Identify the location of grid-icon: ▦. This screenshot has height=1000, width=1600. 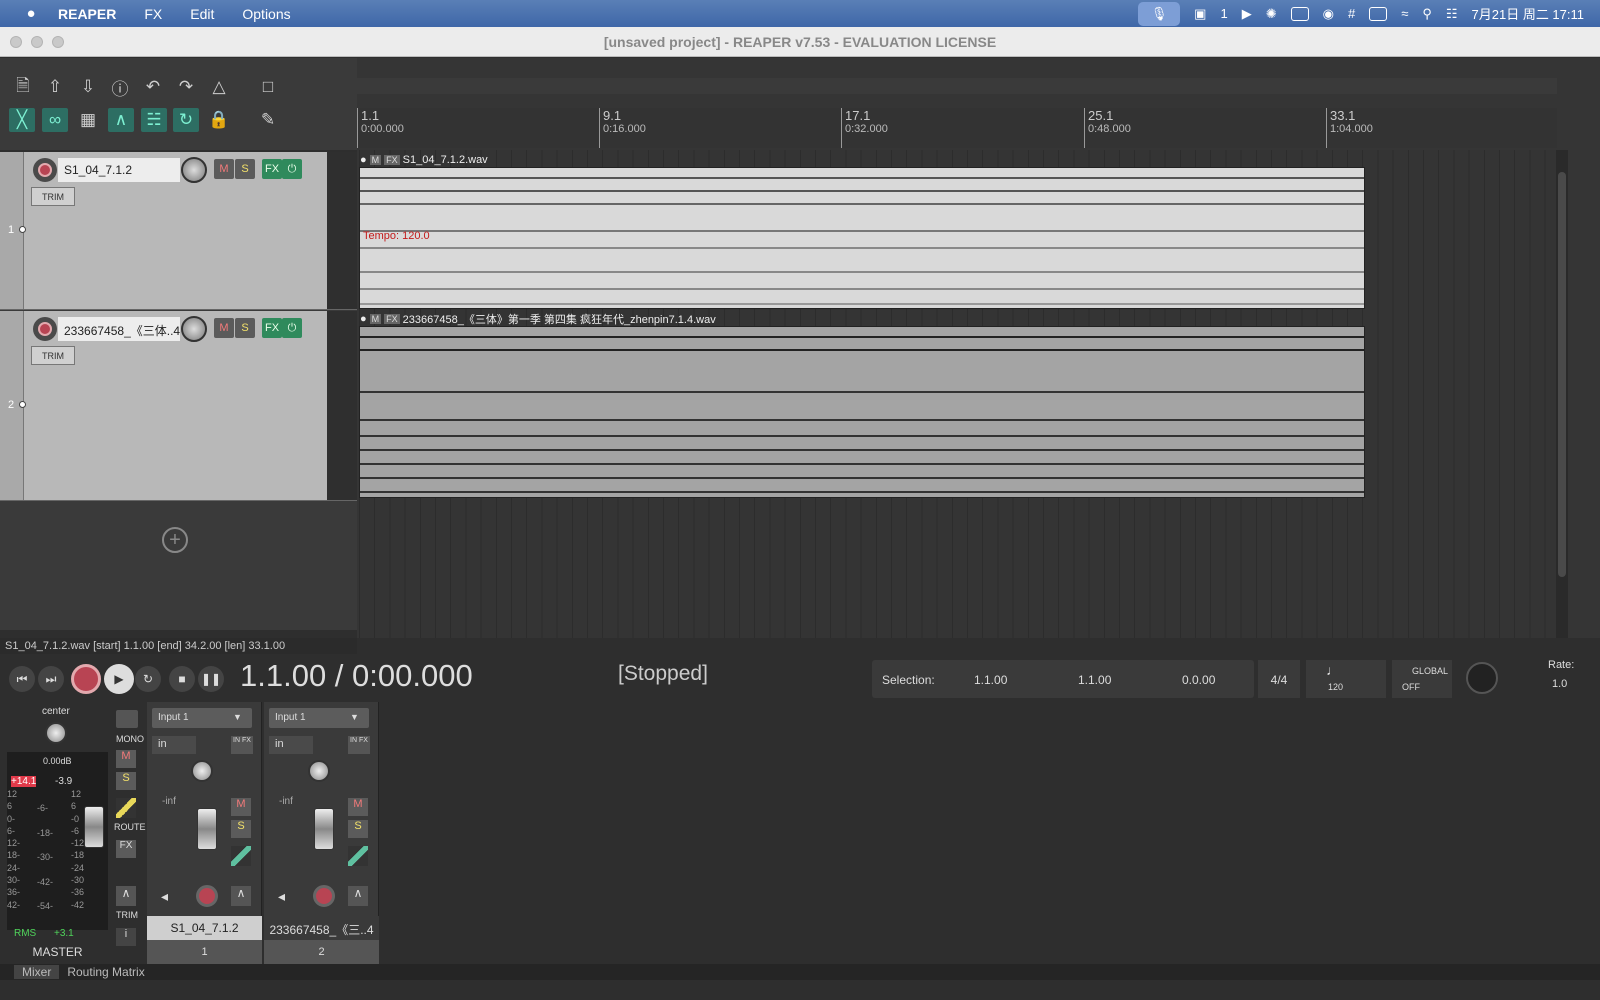
(88, 120).